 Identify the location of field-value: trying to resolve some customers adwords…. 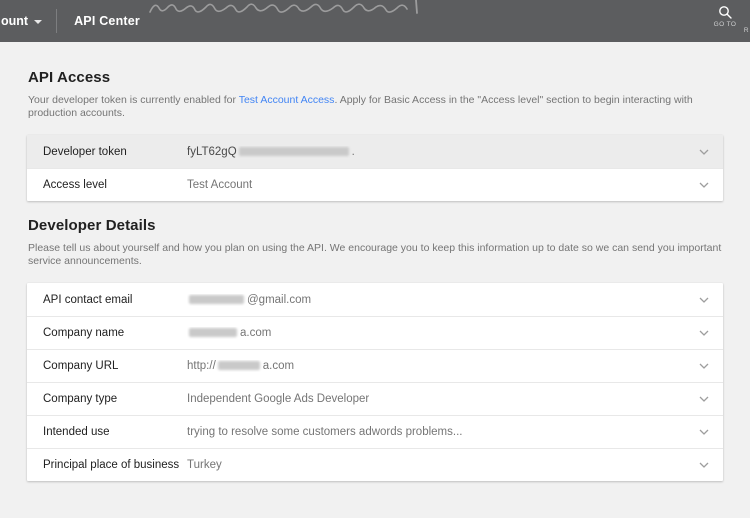
(325, 432).